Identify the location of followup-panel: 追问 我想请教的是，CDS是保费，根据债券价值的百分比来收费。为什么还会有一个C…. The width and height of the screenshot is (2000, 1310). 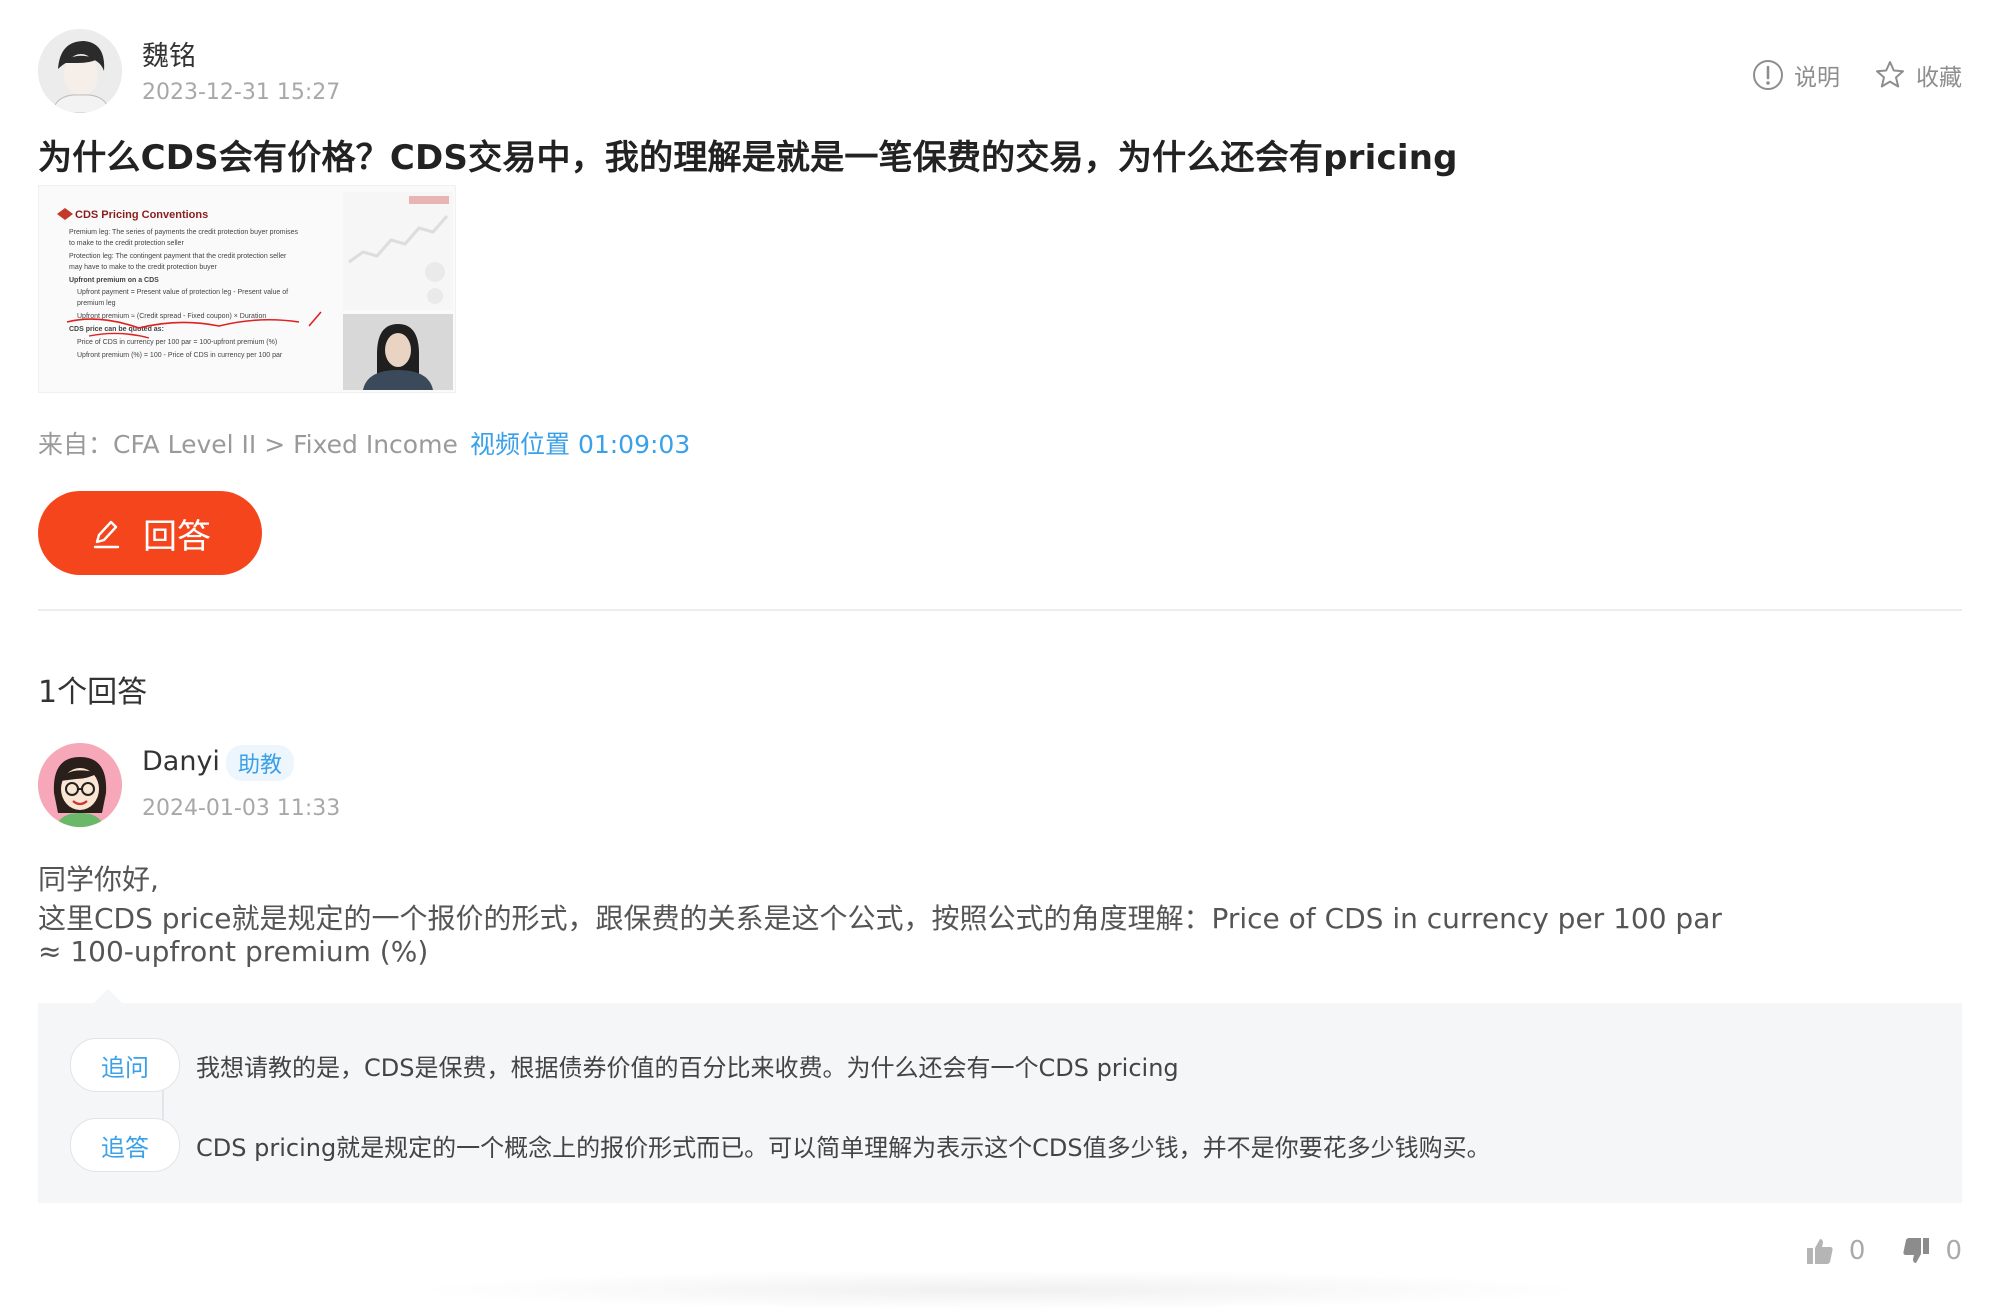
(1000, 1103).